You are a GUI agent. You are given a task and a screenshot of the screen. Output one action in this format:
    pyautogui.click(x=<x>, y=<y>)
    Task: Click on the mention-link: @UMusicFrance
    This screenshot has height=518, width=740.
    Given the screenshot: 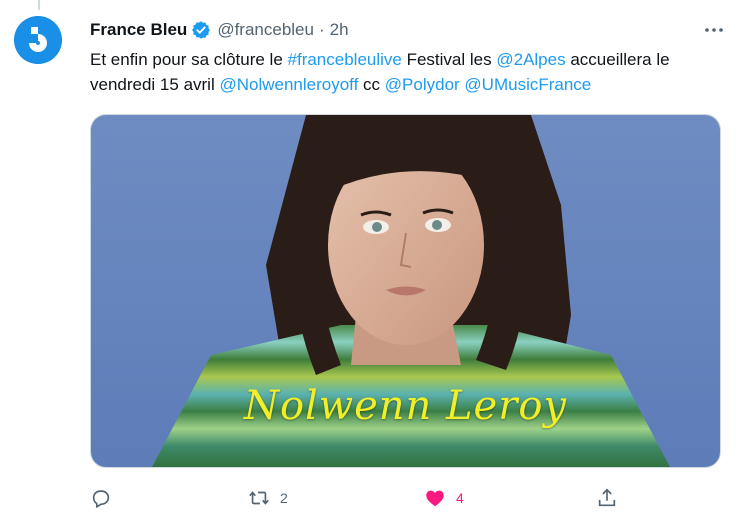 What is the action you would take?
    pyautogui.click(x=527, y=84)
    